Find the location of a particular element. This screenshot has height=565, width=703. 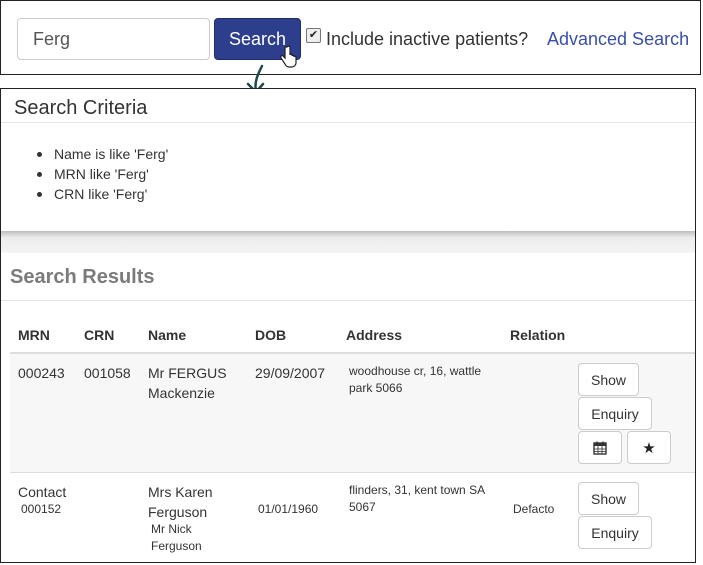

criteria-item: Name is like 'Ferg' is located at coordinates (102, 154).